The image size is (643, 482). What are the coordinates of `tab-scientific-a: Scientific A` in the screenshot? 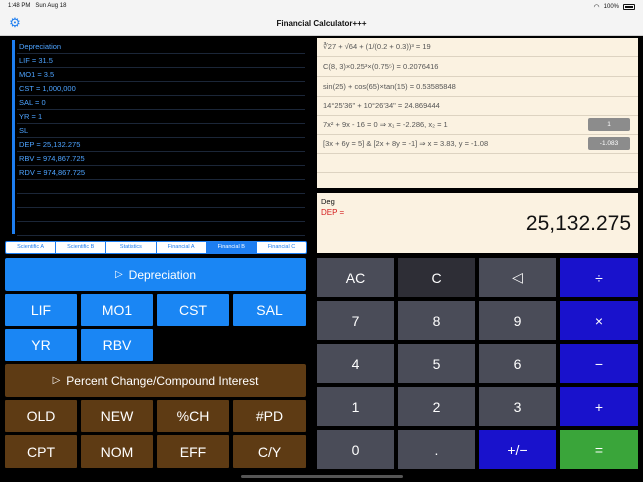 It's located at (31, 247).